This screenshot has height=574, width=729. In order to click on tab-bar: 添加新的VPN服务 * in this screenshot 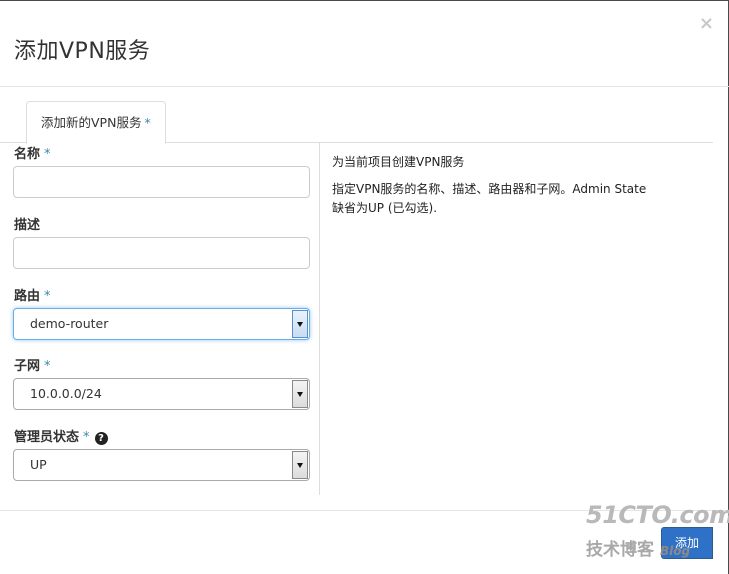, I will do `click(356, 122)`.